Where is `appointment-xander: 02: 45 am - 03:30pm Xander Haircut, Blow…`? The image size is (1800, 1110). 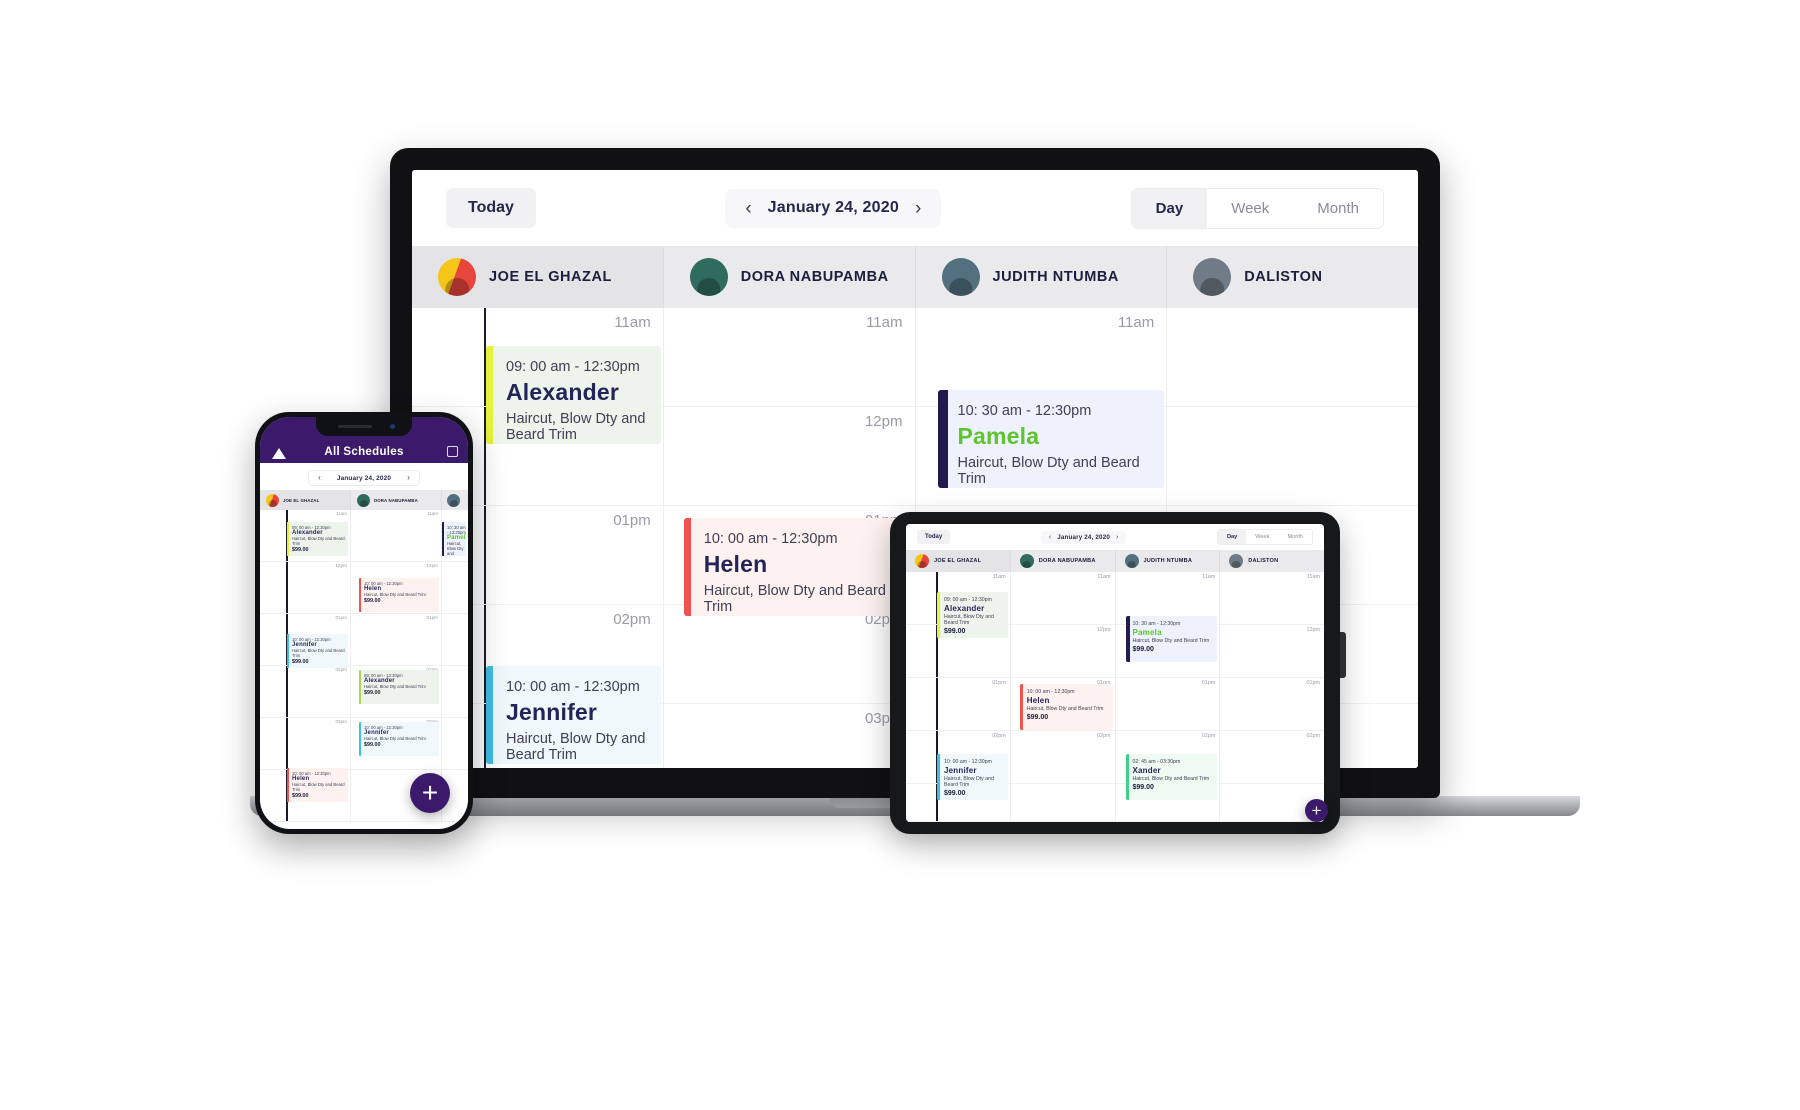
appointment-xander: 02: 45 am - 03:30pm Xander Haircut, Blow… is located at coordinates (1171, 777).